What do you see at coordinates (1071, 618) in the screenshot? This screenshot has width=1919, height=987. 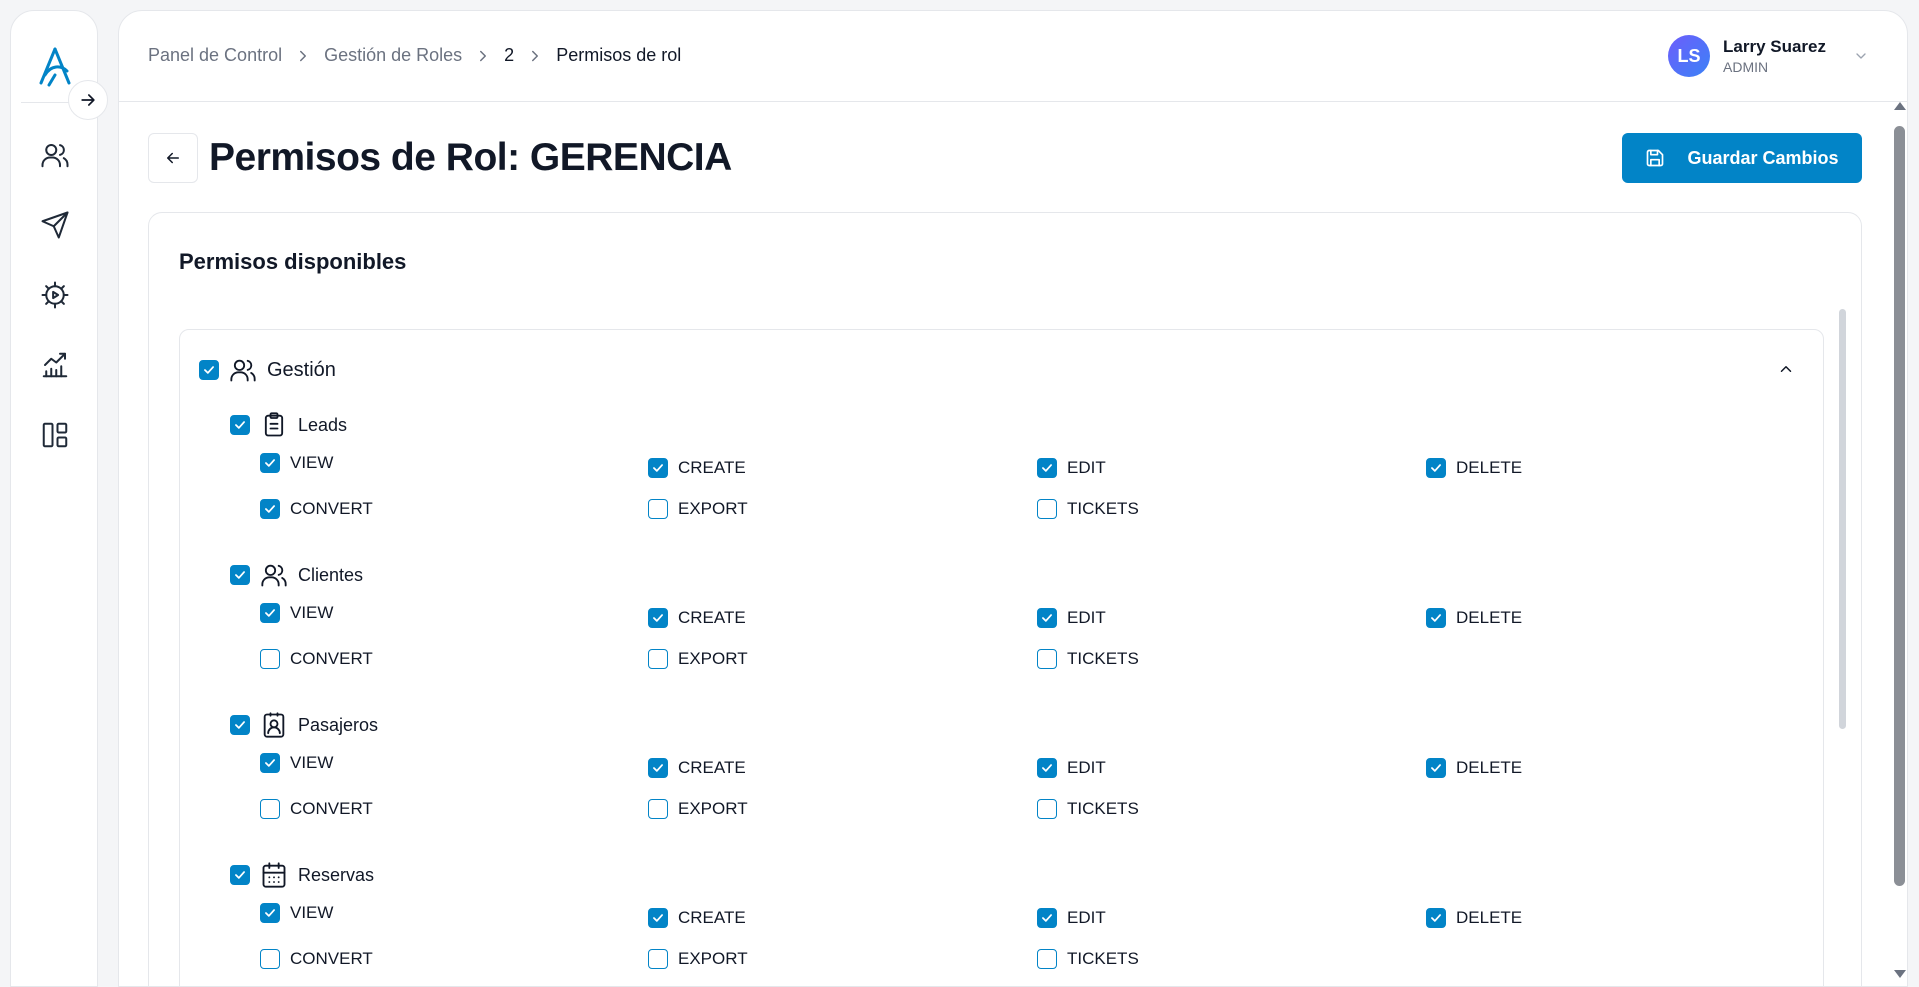 I see `permission-clientes-edit: EDIT` at bounding box center [1071, 618].